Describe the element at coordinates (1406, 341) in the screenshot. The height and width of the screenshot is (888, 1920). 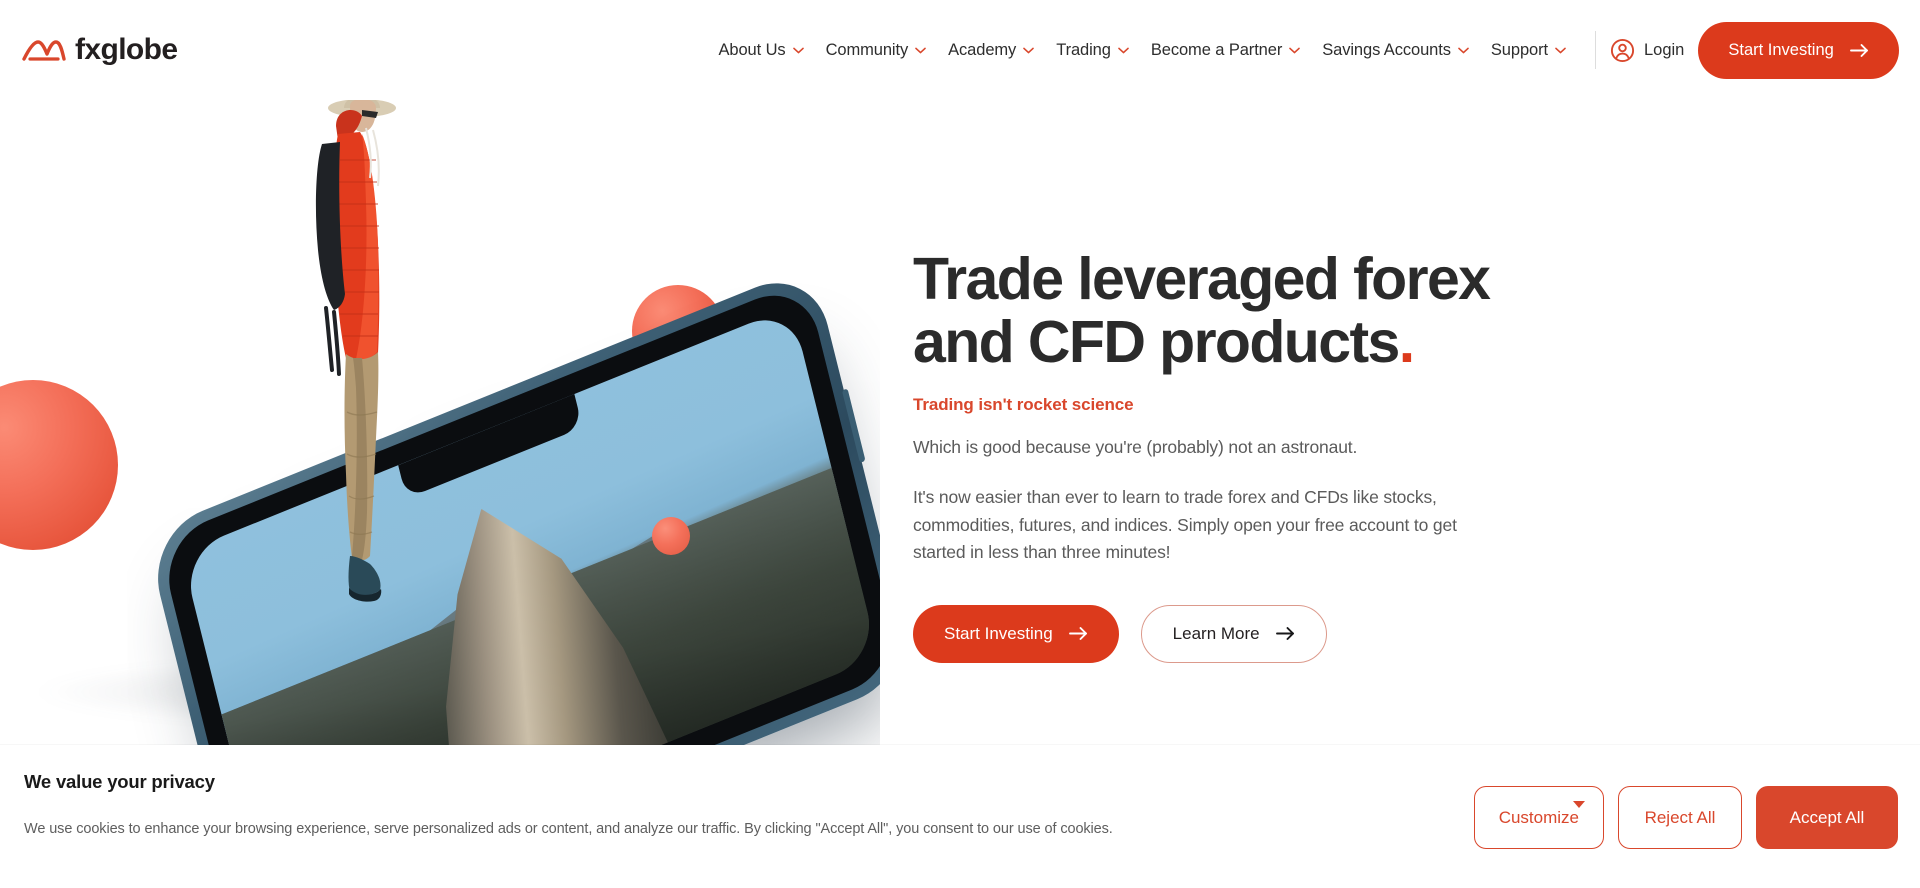
I see `hero-title-period: .` at that location.